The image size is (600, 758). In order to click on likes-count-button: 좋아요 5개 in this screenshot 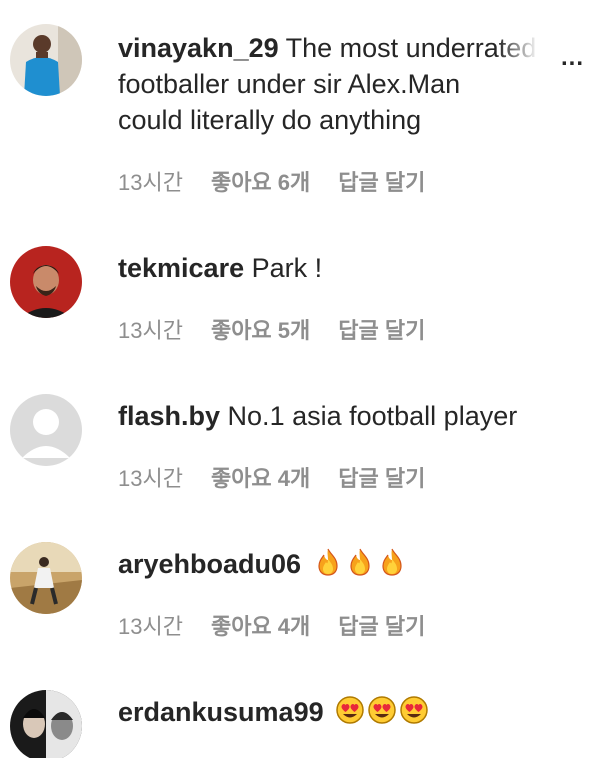, I will do `click(260, 331)`.